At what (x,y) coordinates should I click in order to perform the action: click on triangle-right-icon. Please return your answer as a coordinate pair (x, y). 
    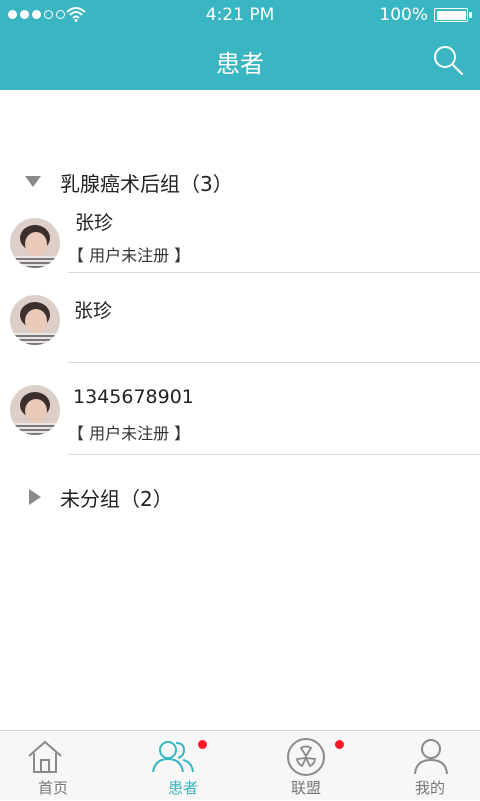
    Looking at the image, I should click on (35, 497).